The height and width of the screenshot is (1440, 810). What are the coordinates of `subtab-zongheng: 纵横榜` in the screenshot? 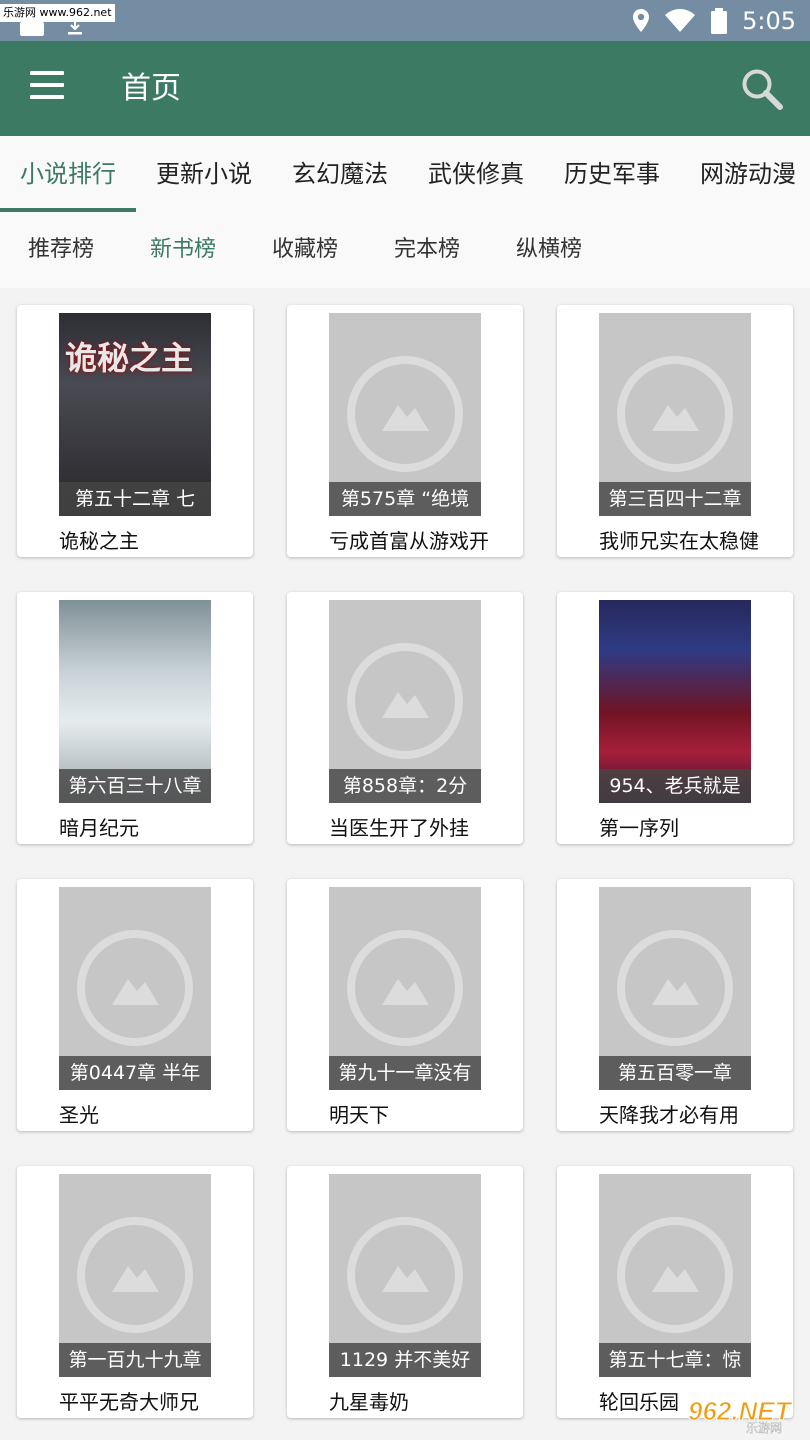 It's located at (549, 250).